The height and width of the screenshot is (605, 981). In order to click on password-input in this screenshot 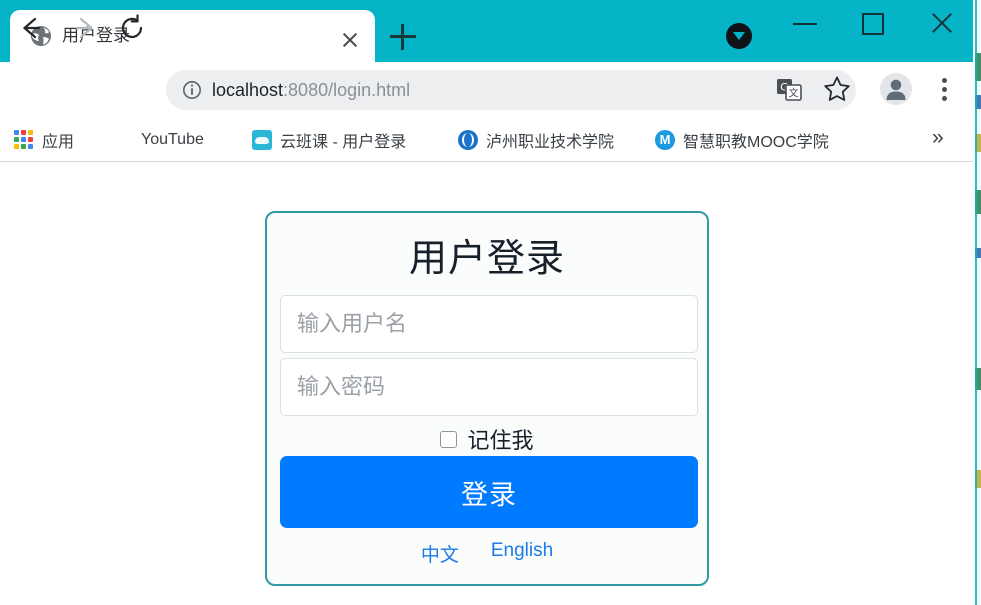, I will do `click(489, 387)`.